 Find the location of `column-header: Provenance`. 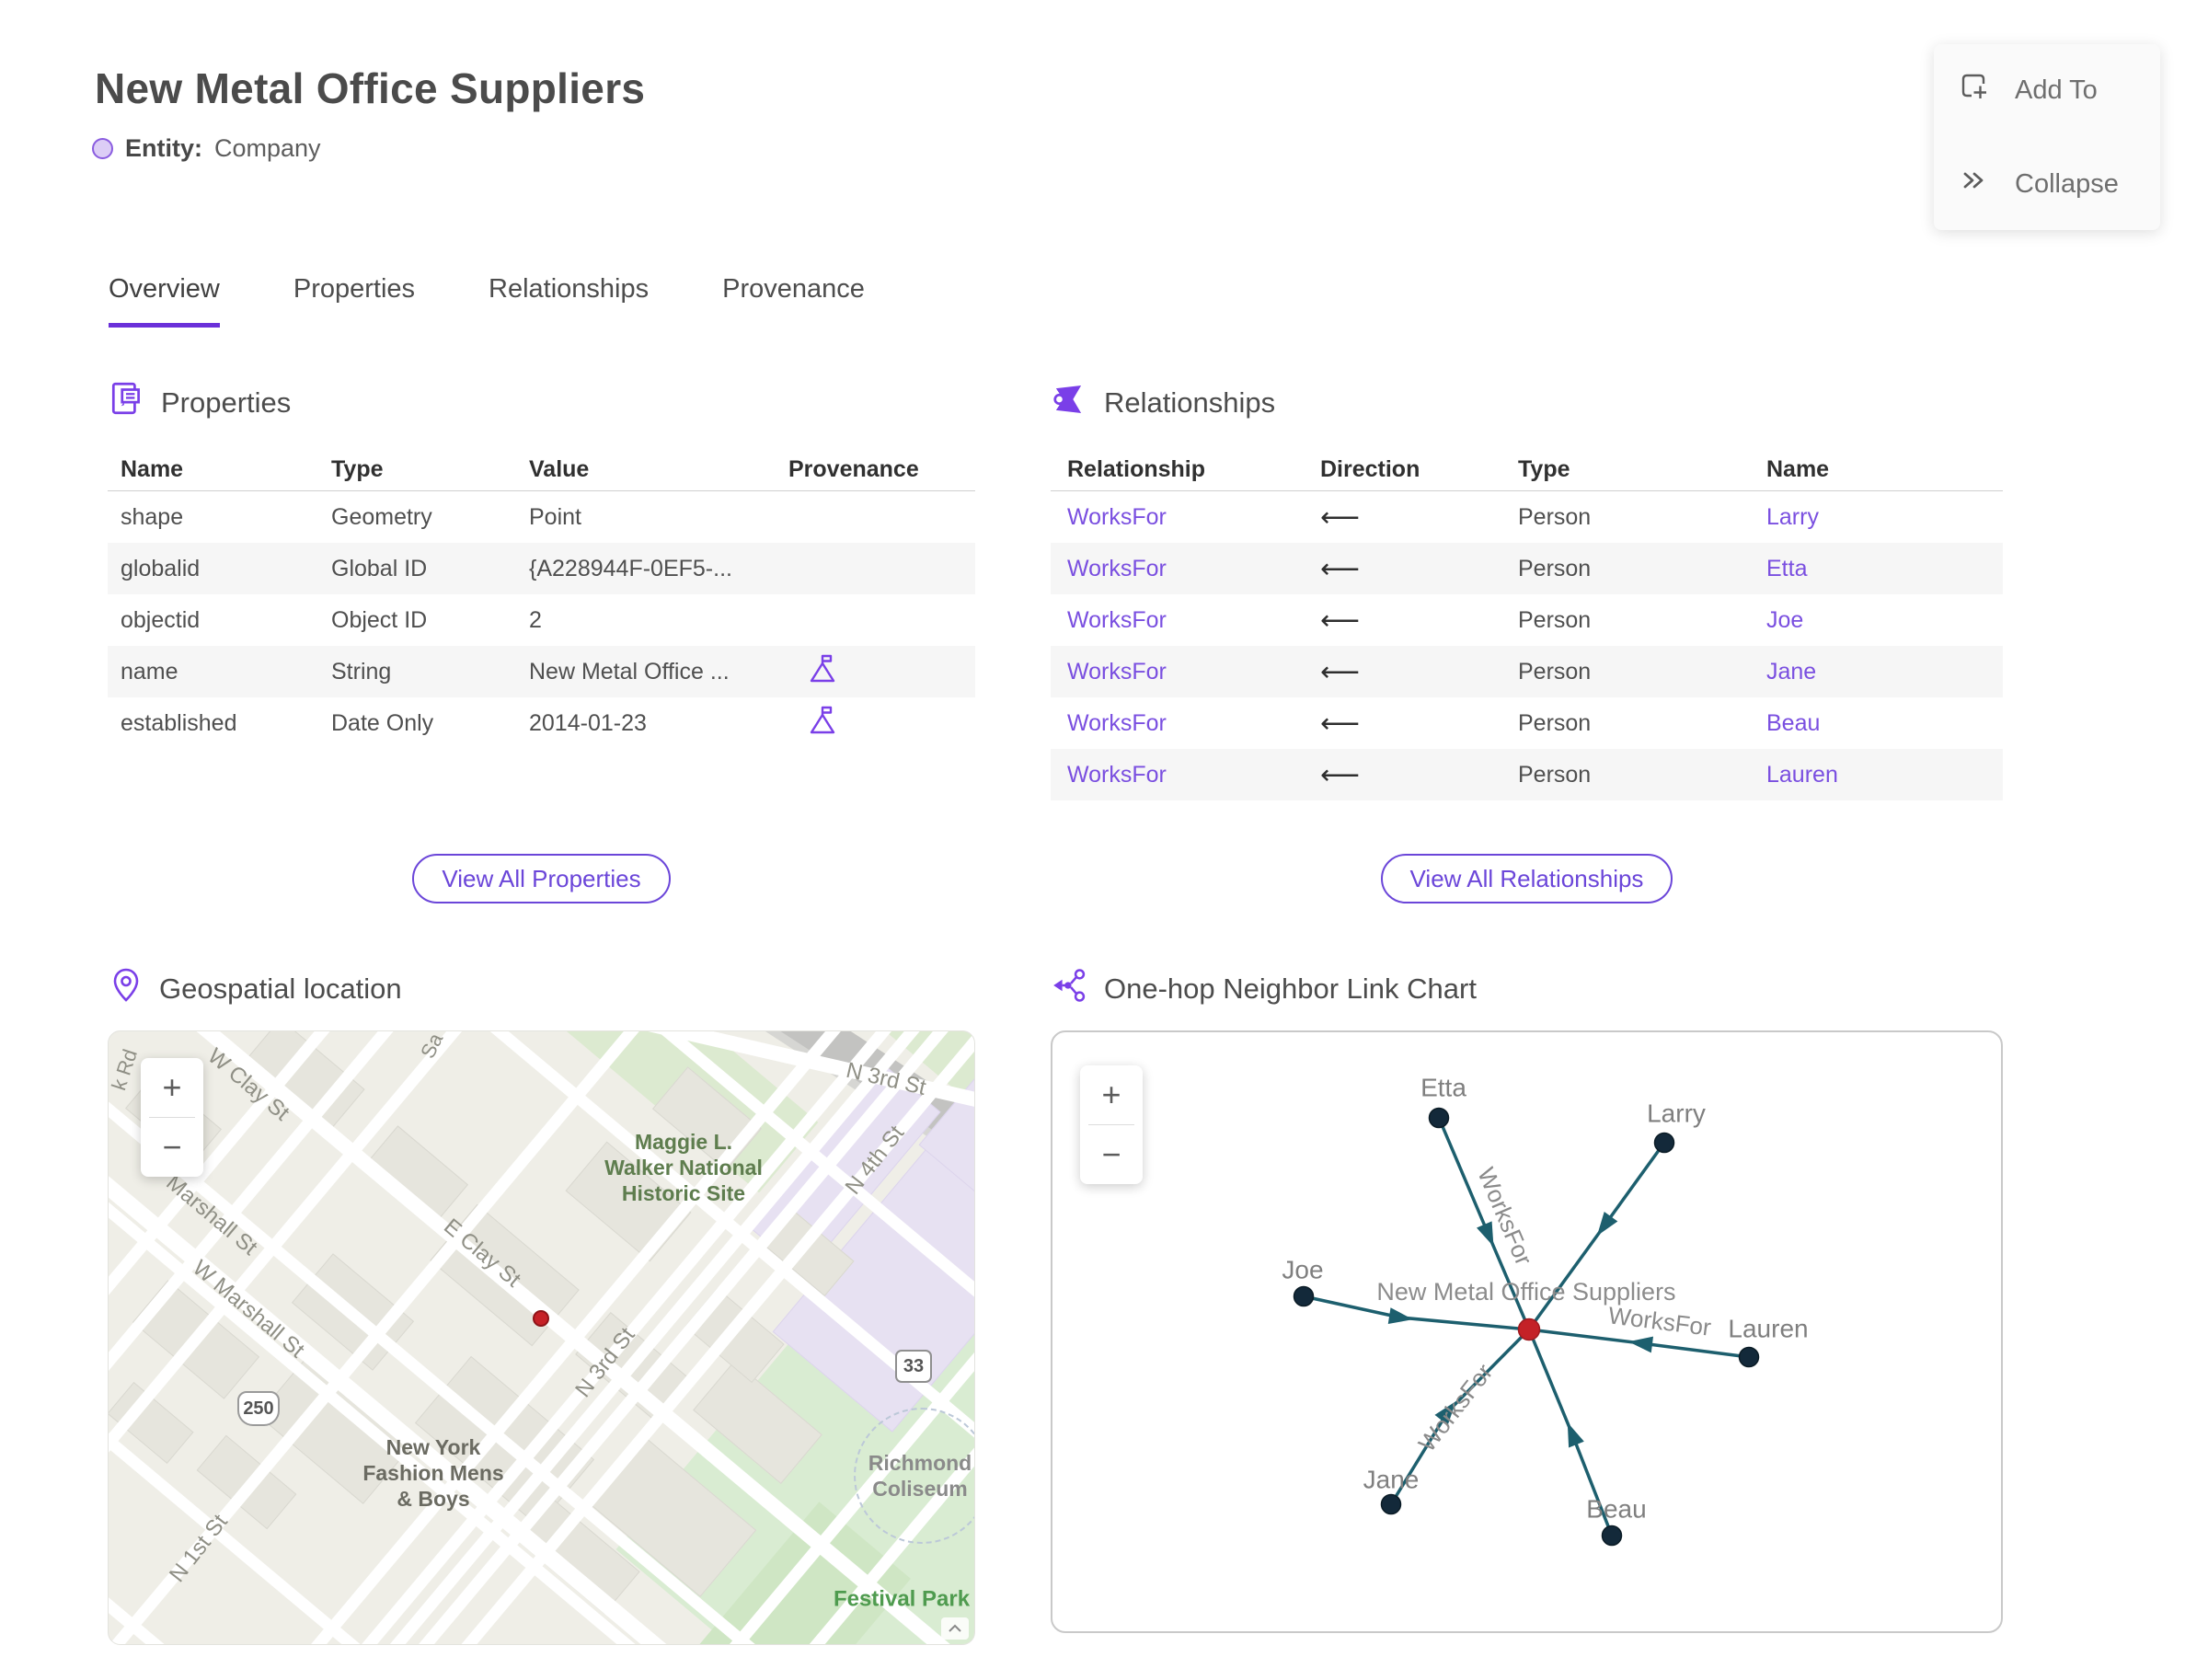

column-header: Provenance is located at coordinates (853, 469).